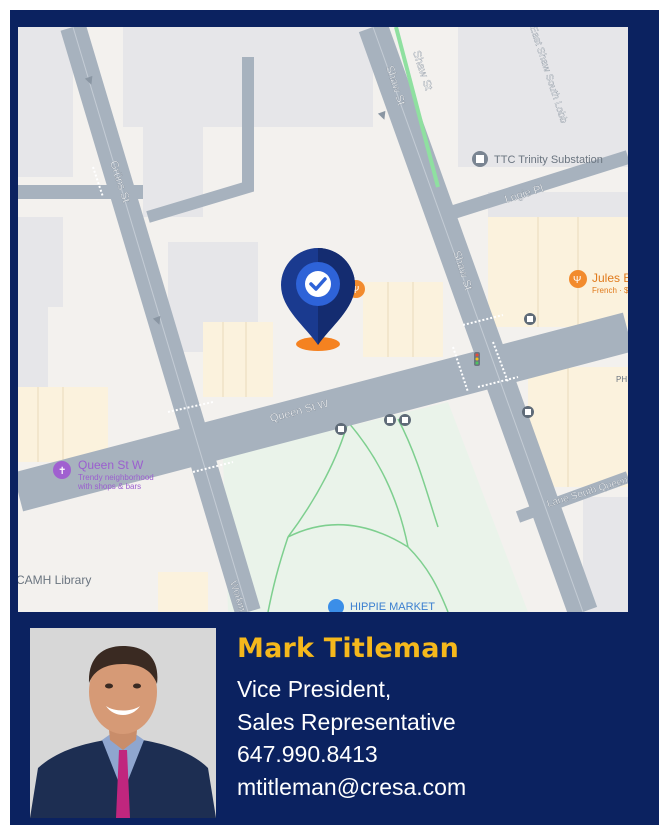 This screenshot has width=665, height=829. I want to click on agent-name: Mark Titleman, so click(348, 648).